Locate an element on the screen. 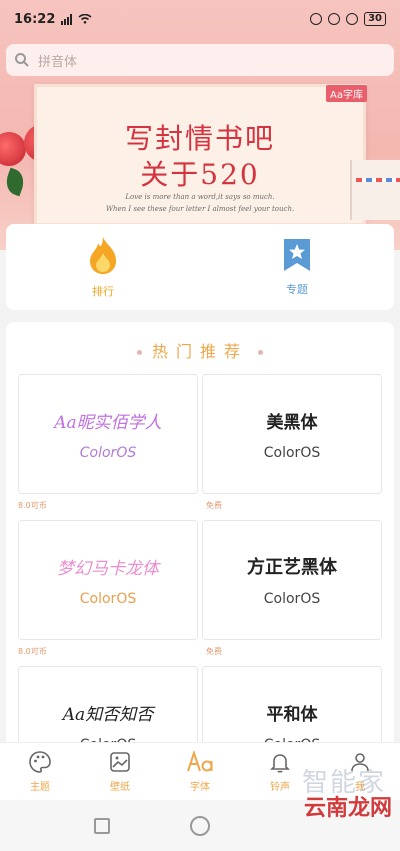 The height and width of the screenshot is (851, 400). nav-item-wallpaper: 壁纸 is located at coordinates (120, 771).